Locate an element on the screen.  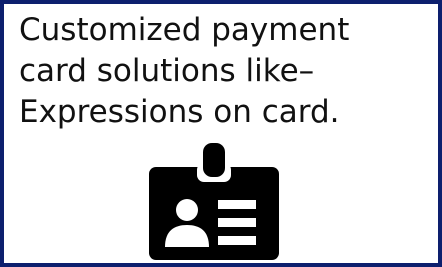
caption-line-1: Customized payment is located at coordinates (184, 30).